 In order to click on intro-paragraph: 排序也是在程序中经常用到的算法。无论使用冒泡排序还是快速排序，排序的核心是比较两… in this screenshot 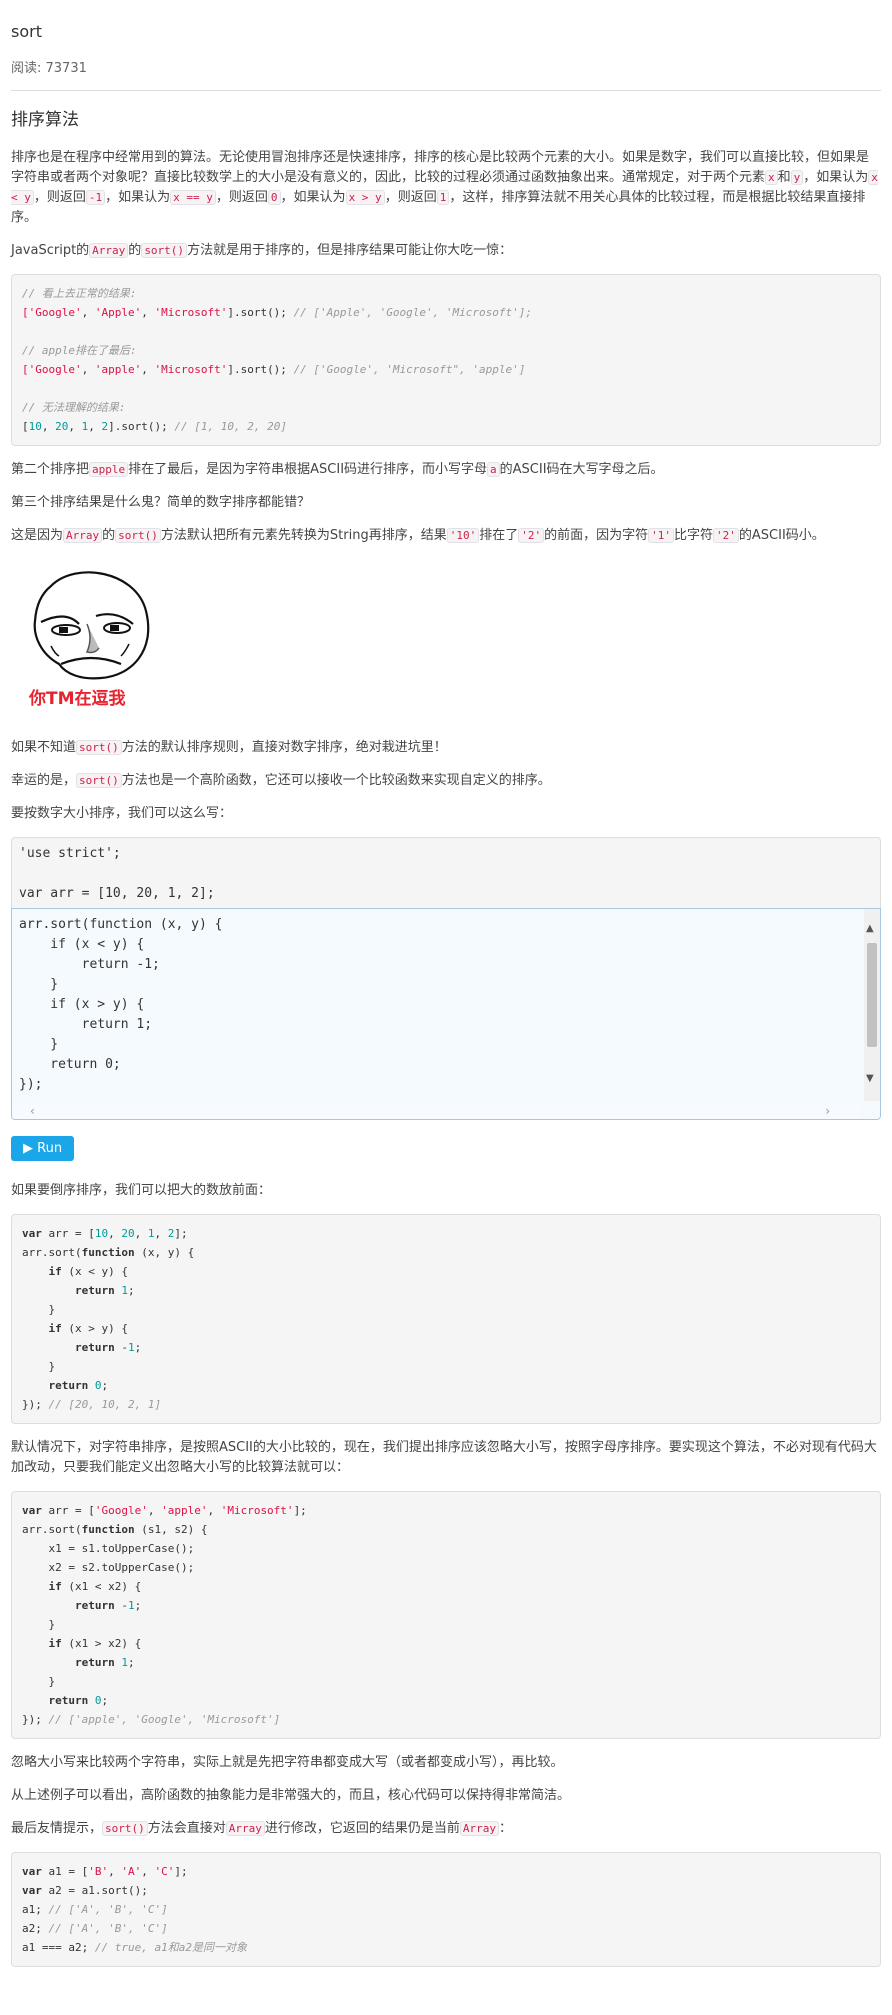, I will do `click(444, 187)`.